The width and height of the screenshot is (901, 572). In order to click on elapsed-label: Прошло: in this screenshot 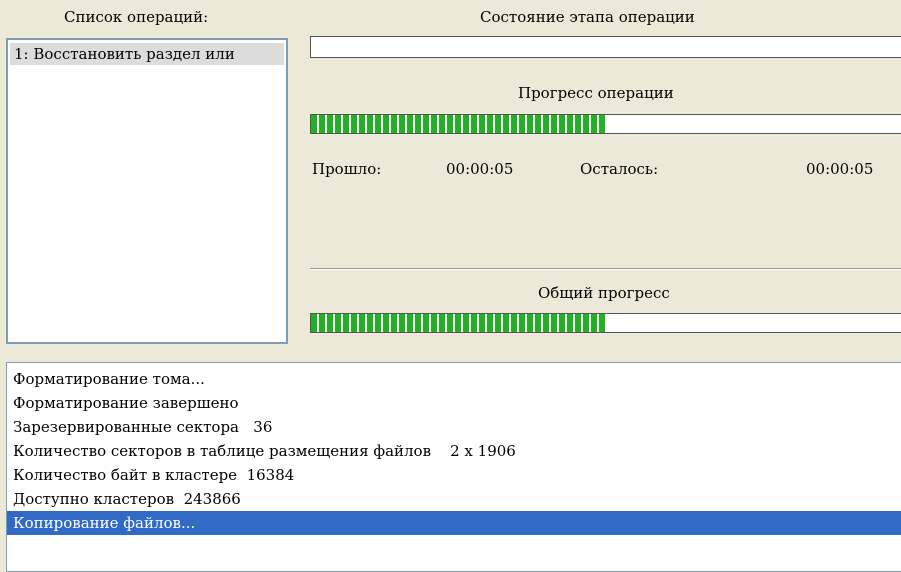, I will do `click(347, 169)`.